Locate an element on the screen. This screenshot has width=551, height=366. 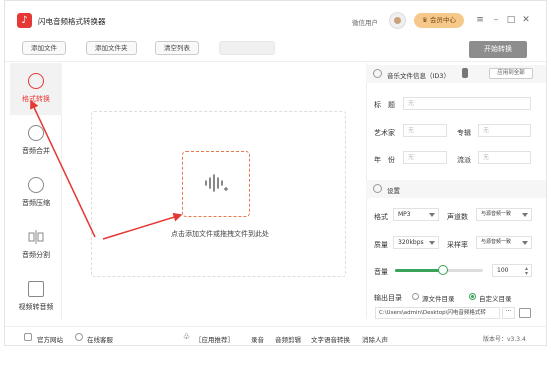
sidebar-item-video-to-audio: 视频转音频 is located at coordinates (36, 297).